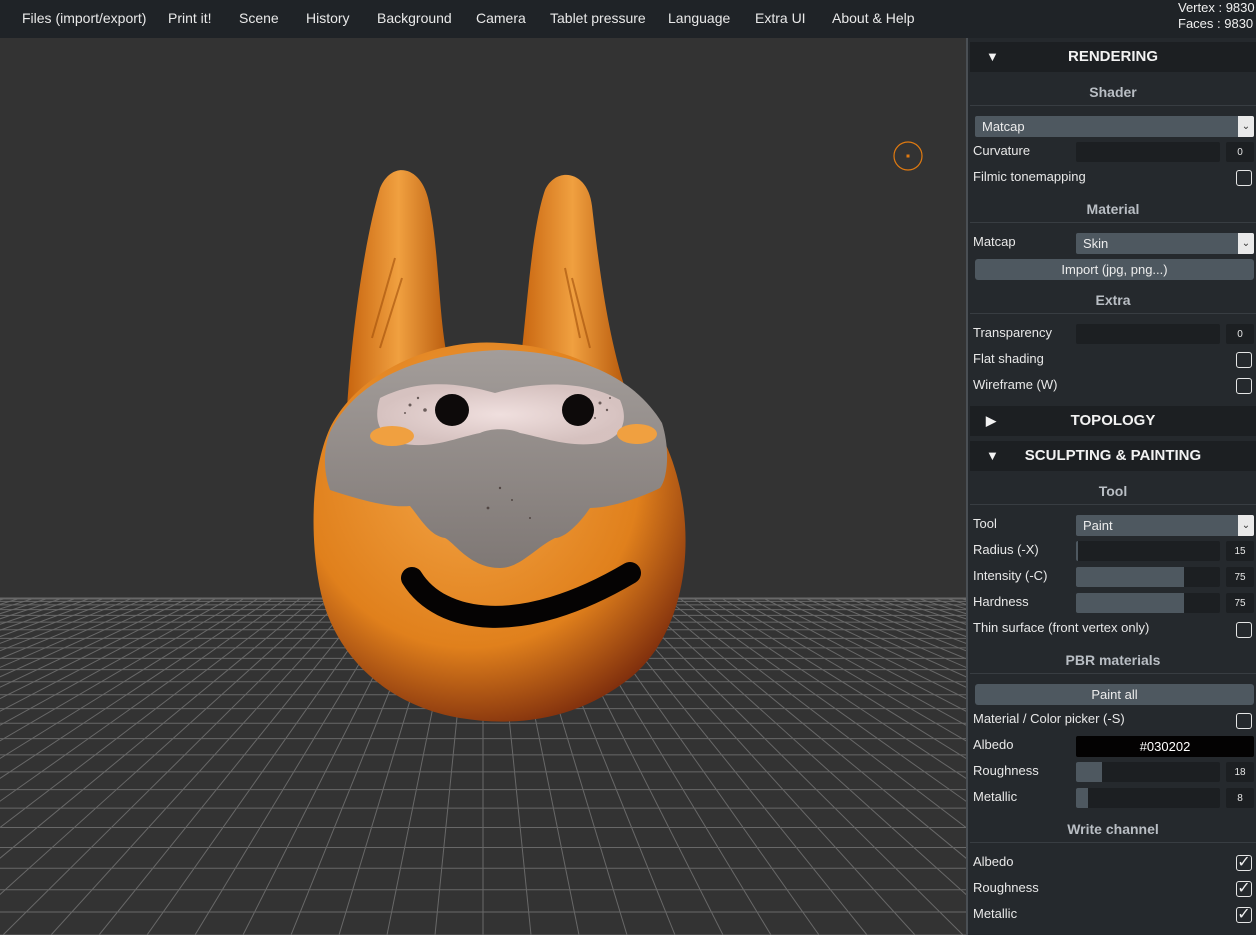 This screenshot has width=1256, height=935. I want to click on matcap-value: Skin, so click(1096, 243).